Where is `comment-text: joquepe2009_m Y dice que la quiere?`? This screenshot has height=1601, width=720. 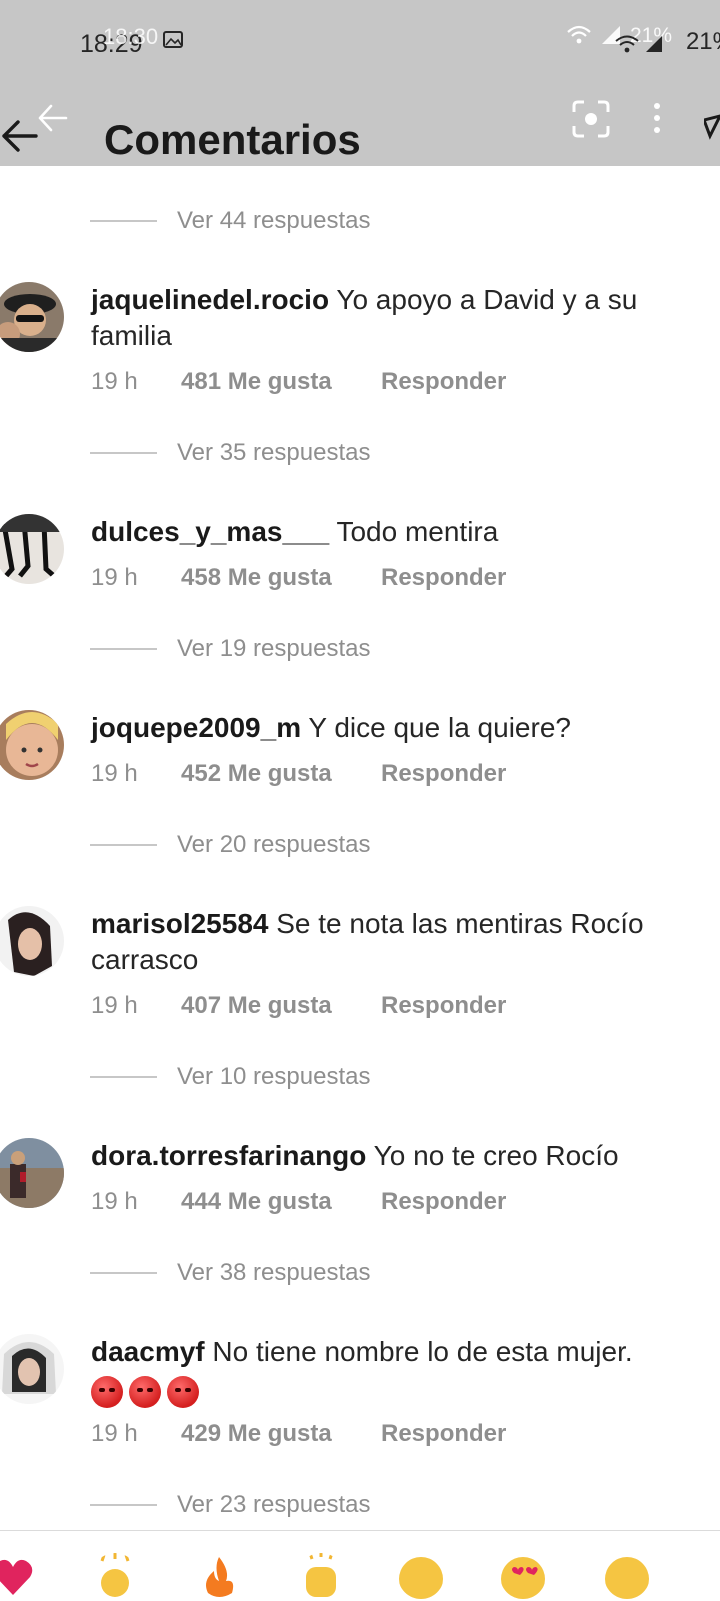
comment-text: joquepe2009_m Y dice que la quiere? is located at coordinates (395, 728).